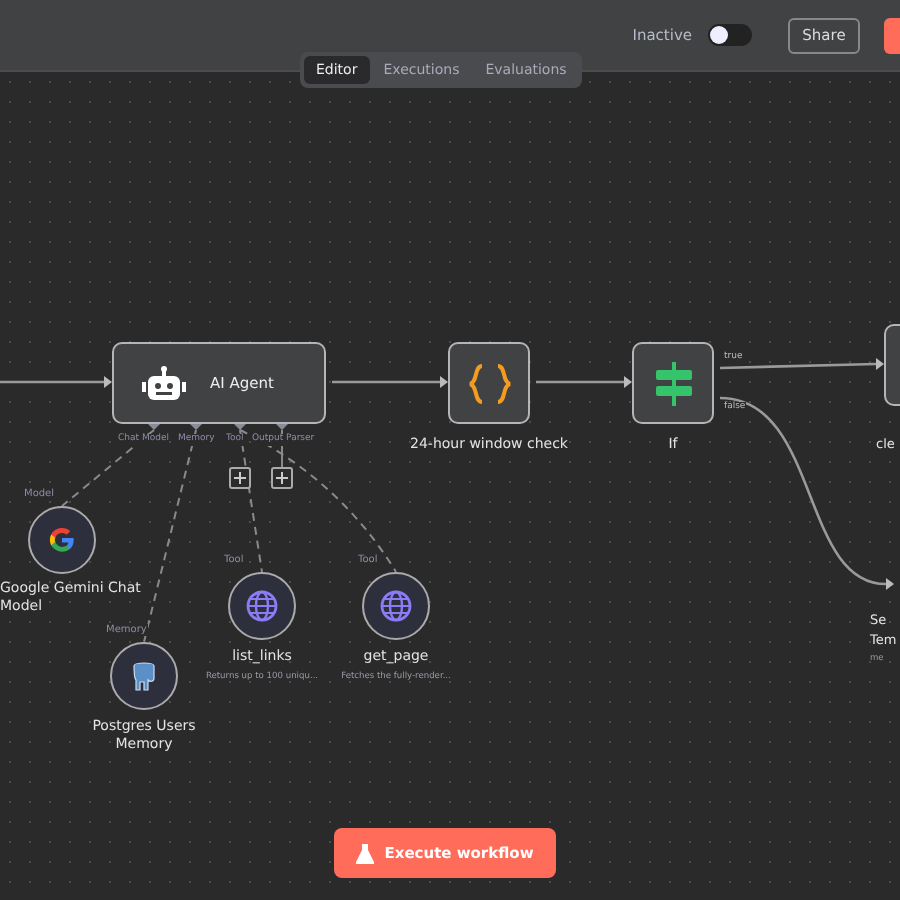 This screenshot has width=900, height=900. I want to click on active-toggle, so click(730, 35).